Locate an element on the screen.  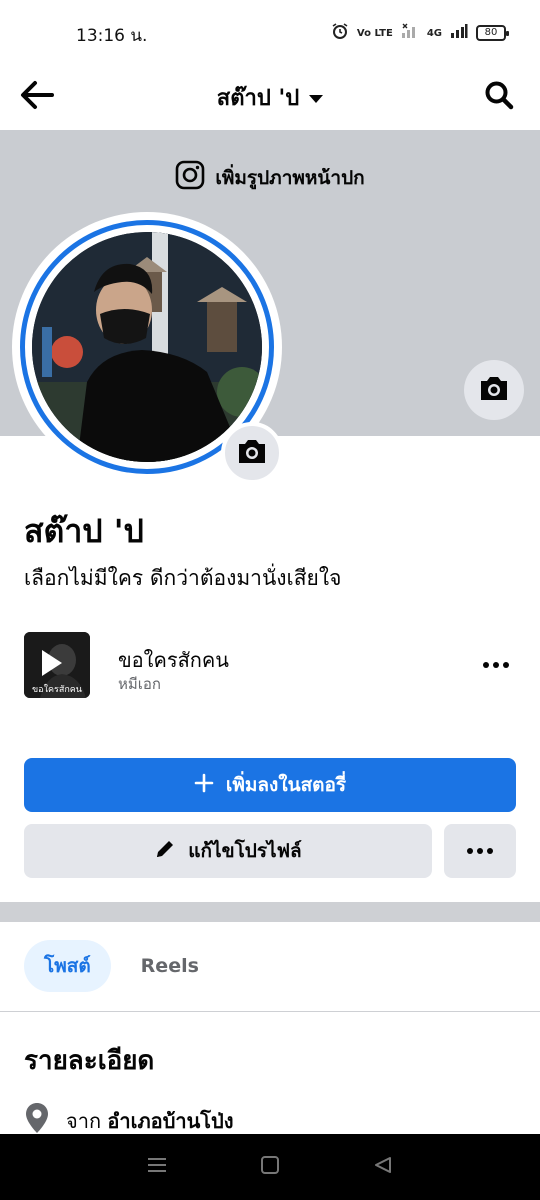
profile-name: สต๊าป 'ป is located at coordinates (84, 531).